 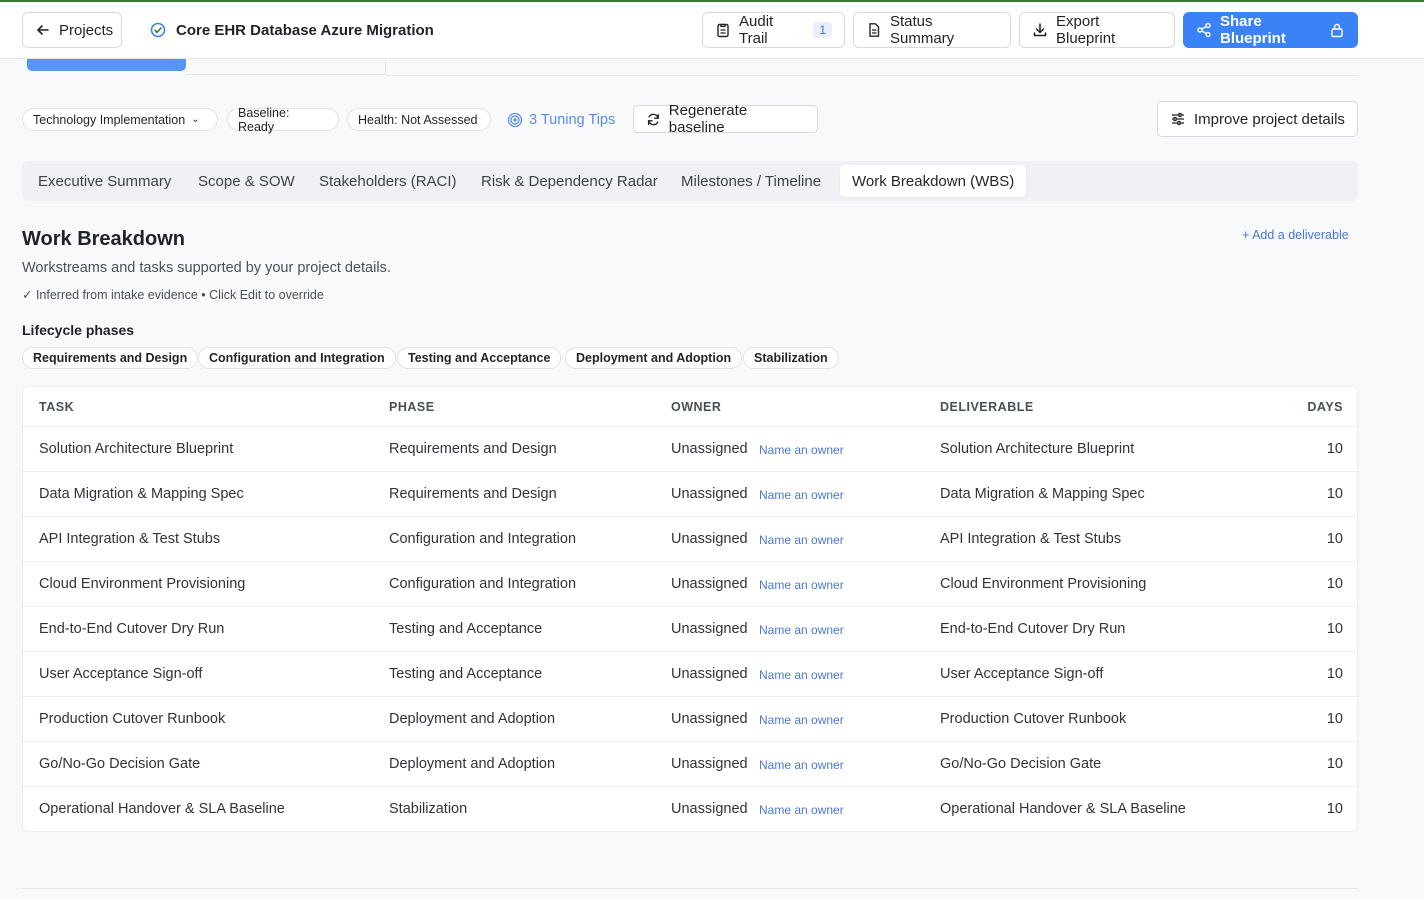 I want to click on lifecycle-phases-title: Lifecycle phases, so click(x=78, y=330).